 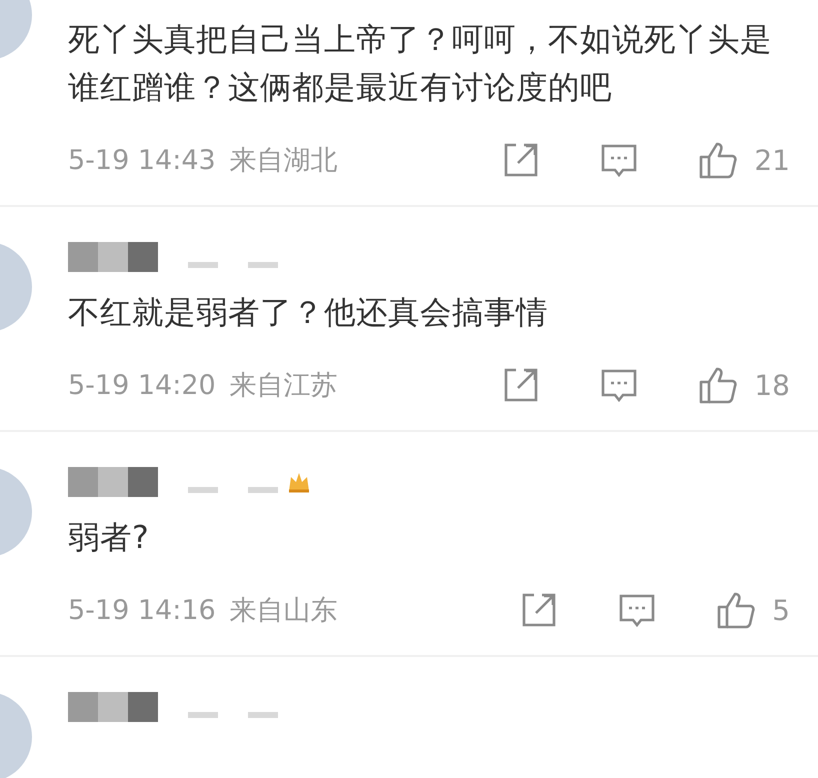 What do you see at coordinates (142, 610) in the screenshot?
I see `timestamp: 5-19 14:16` at bounding box center [142, 610].